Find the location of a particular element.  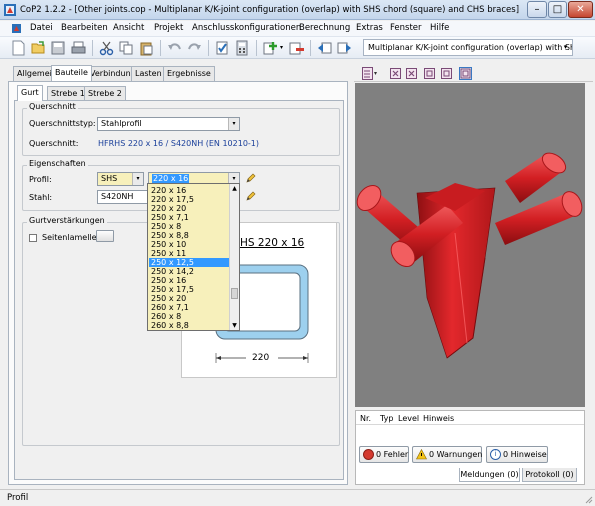

subtab-strebe-1: Strebe 1 is located at coordinates (68, 93).